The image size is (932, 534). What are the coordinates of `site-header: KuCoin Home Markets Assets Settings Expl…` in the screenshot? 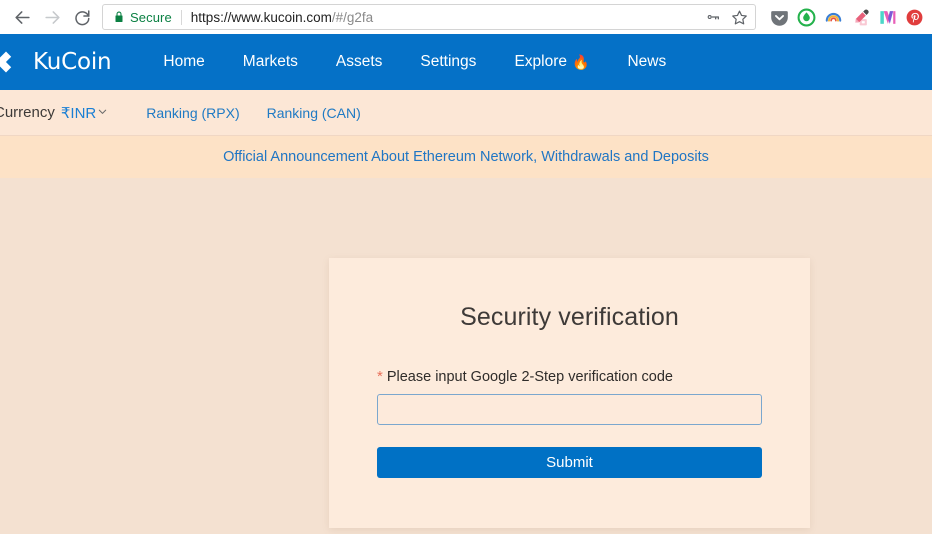 It's located at (466, 62).